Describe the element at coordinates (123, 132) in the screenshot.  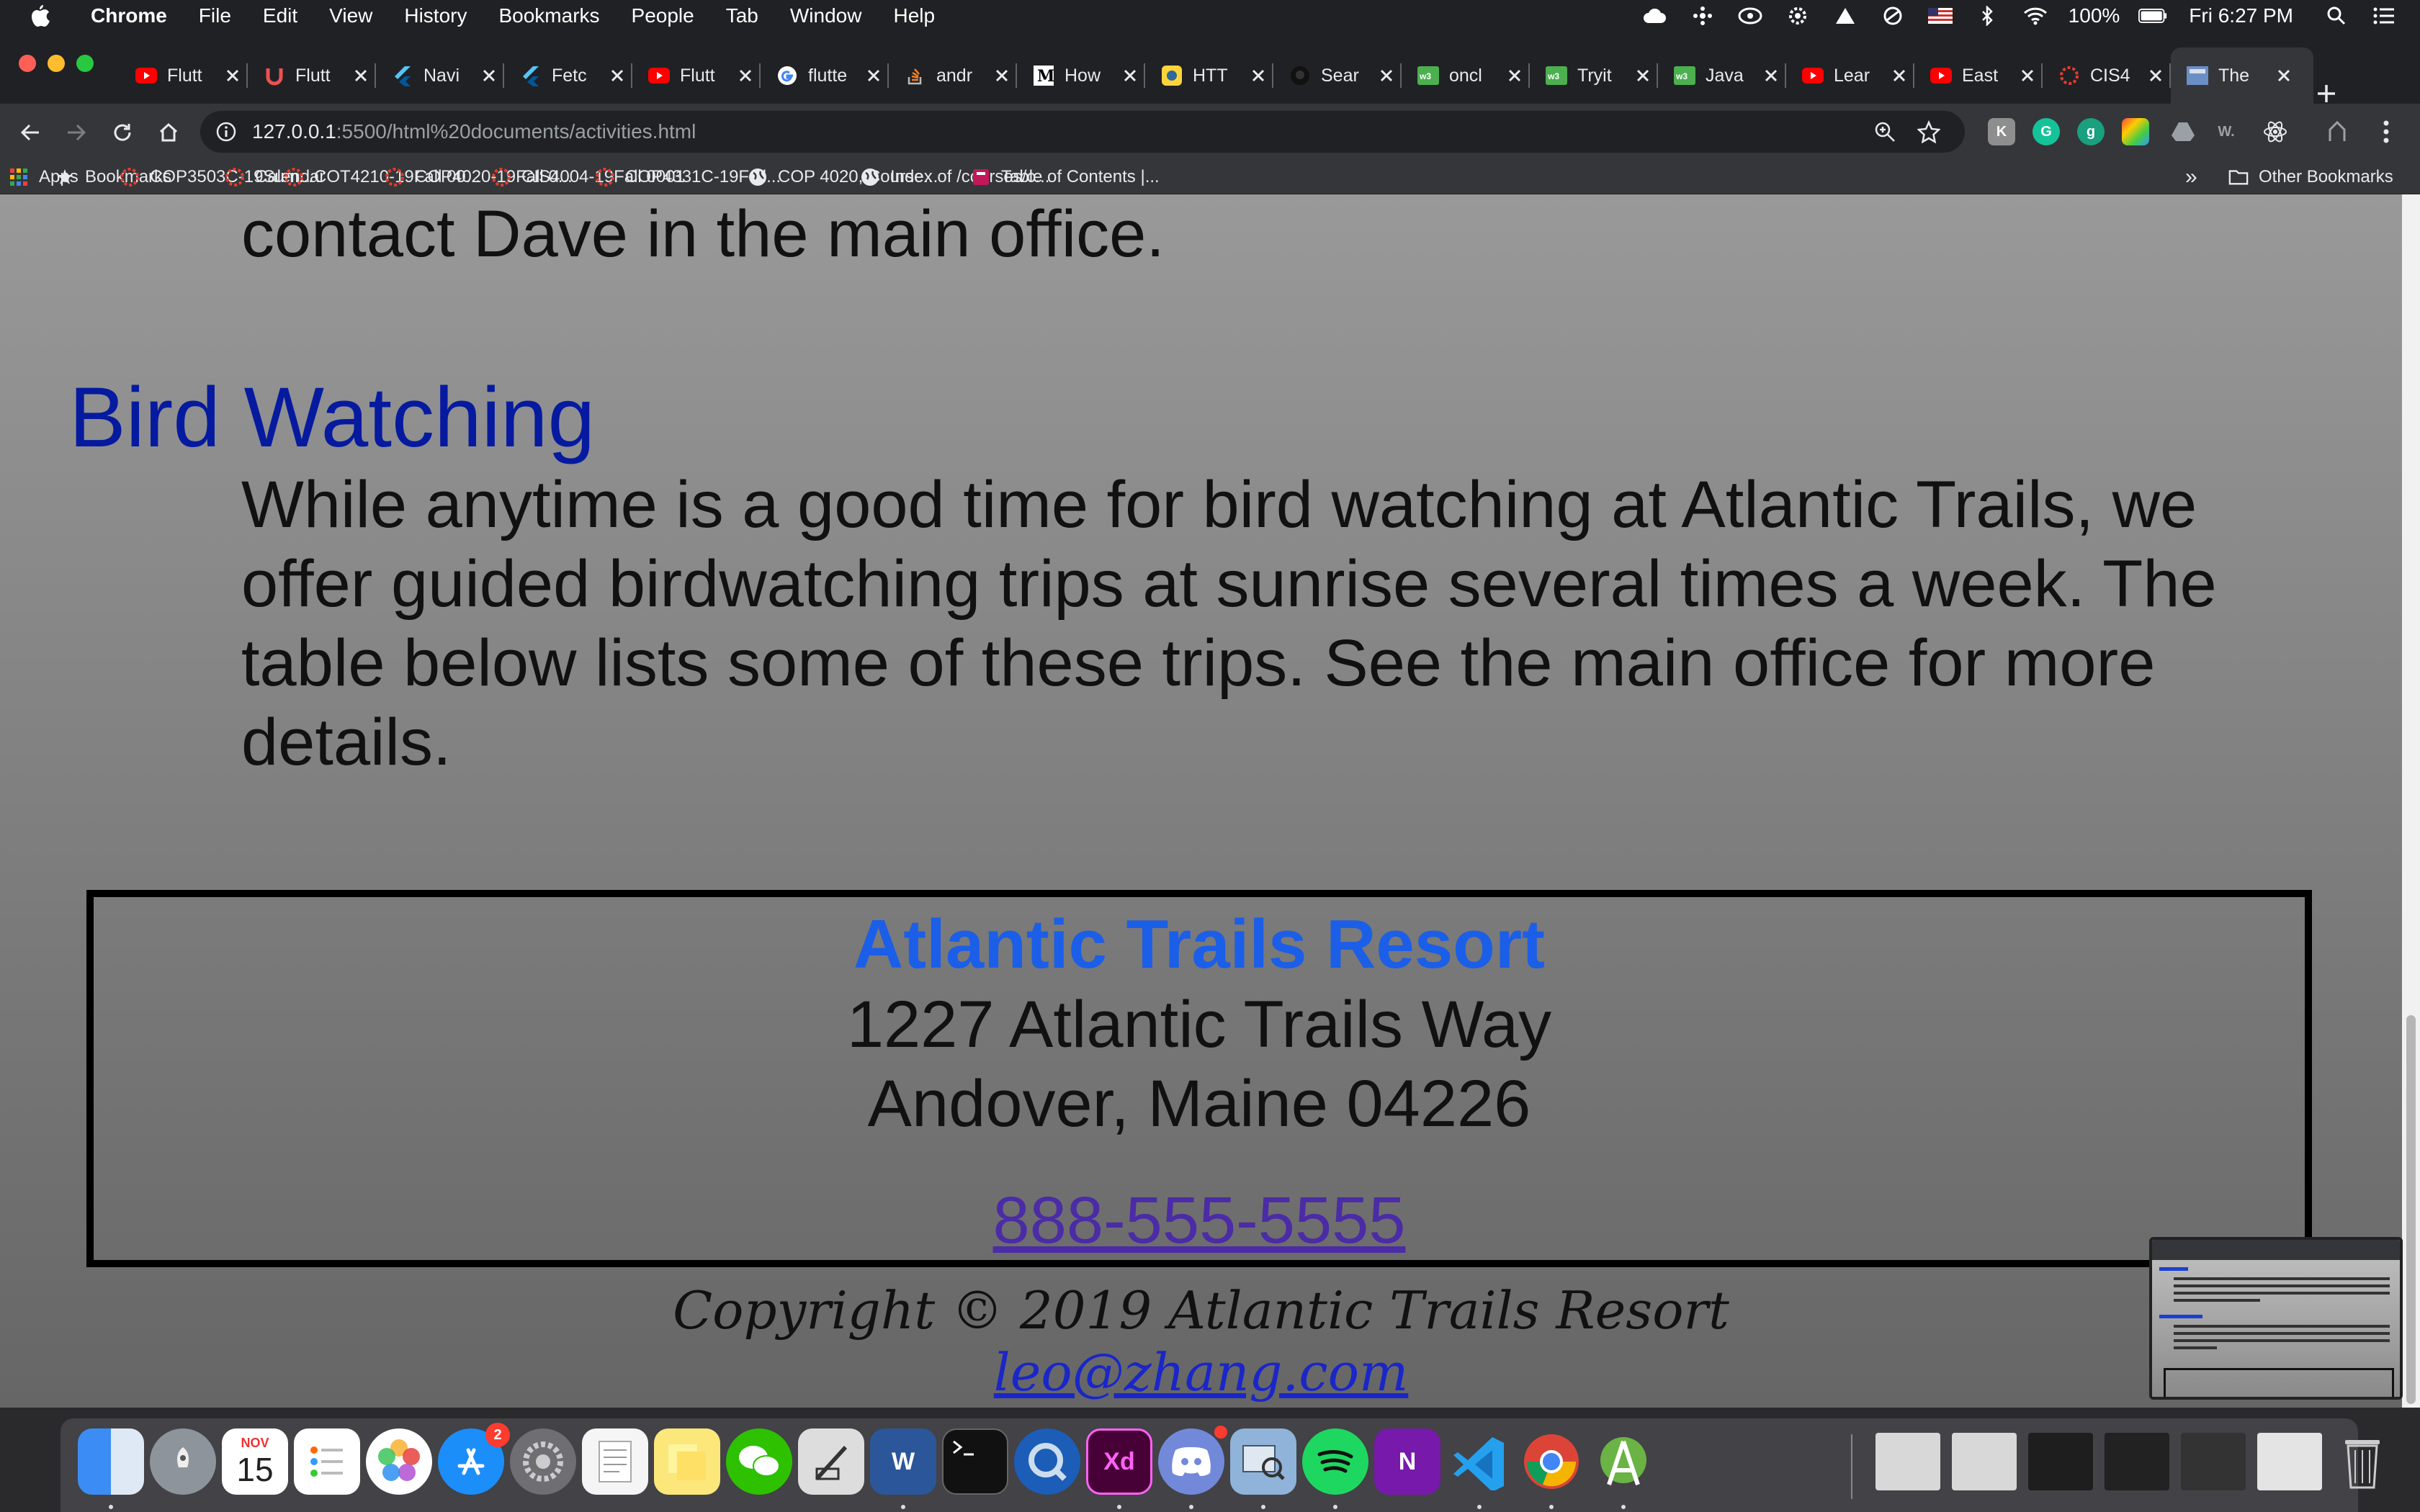
I see `reload-icon` at that location.